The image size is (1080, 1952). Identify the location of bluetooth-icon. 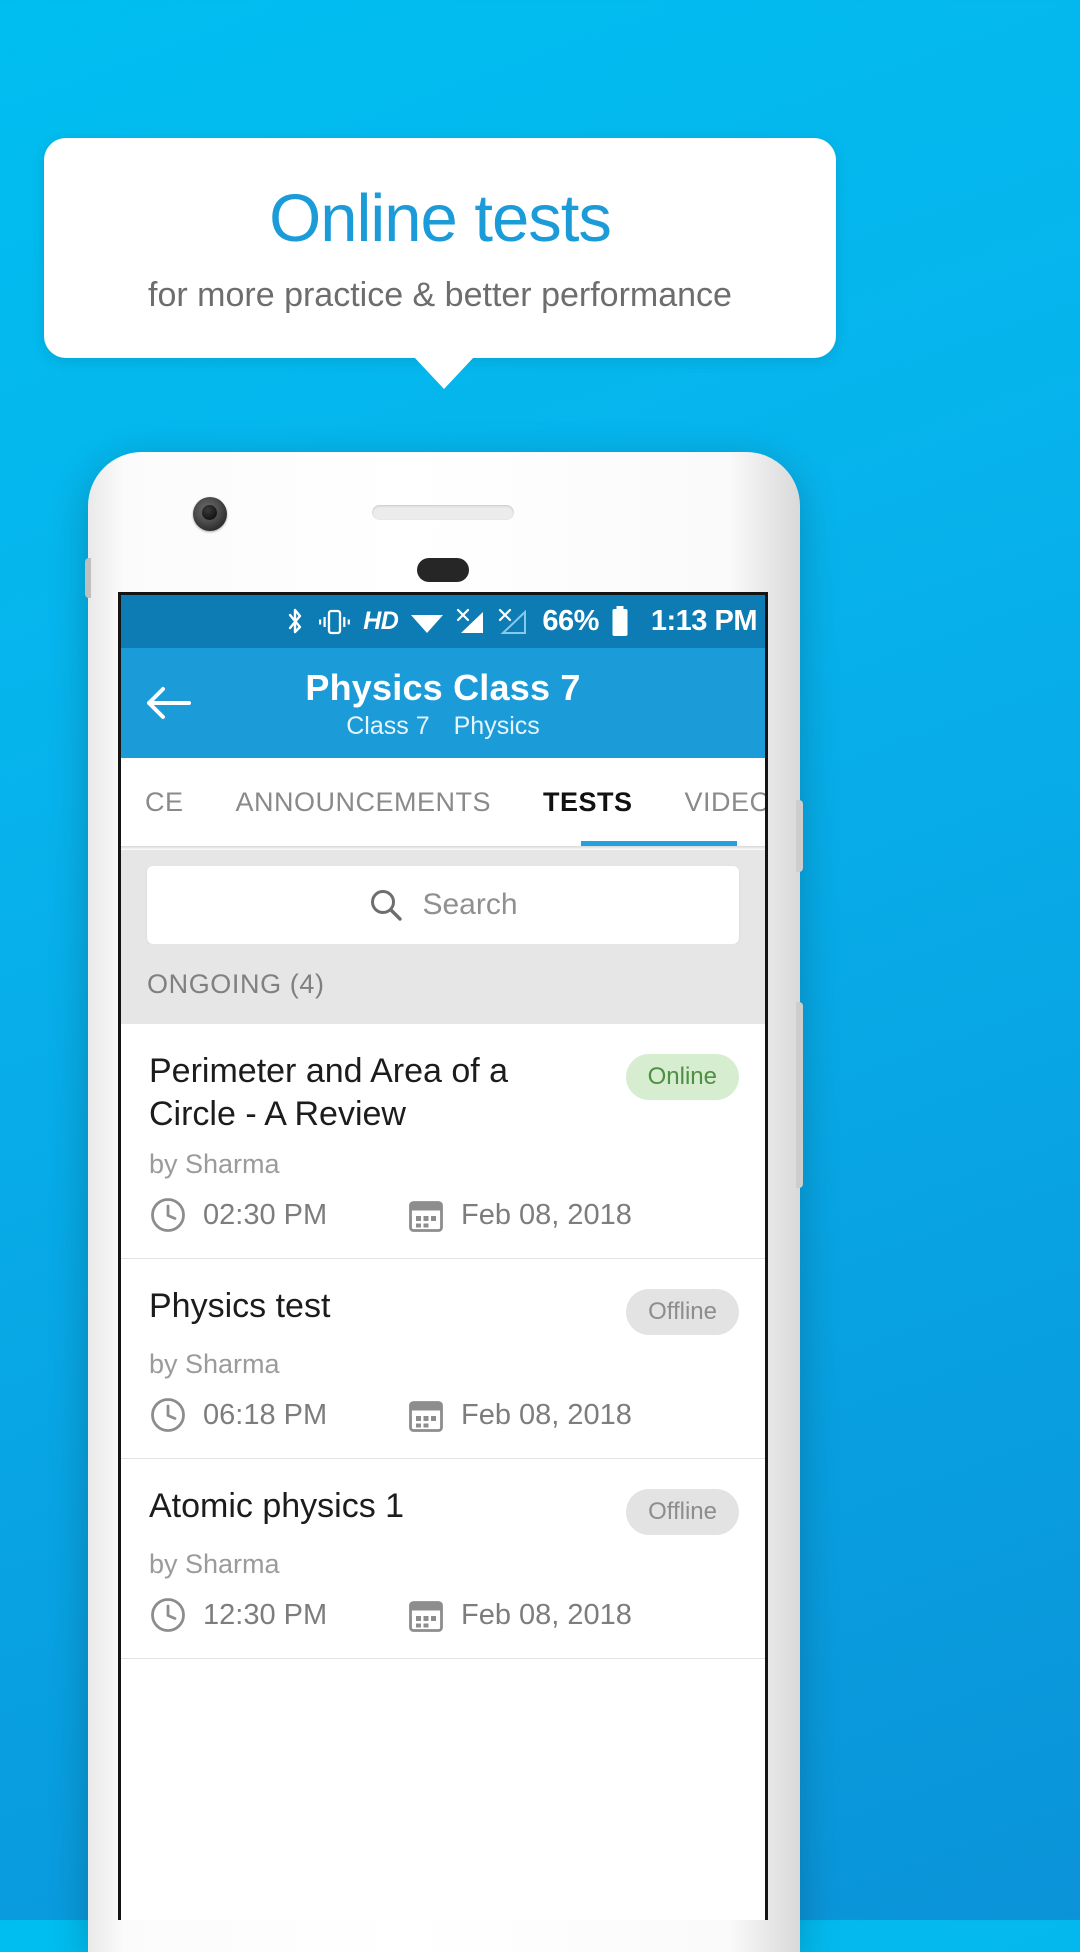
(295, 620).